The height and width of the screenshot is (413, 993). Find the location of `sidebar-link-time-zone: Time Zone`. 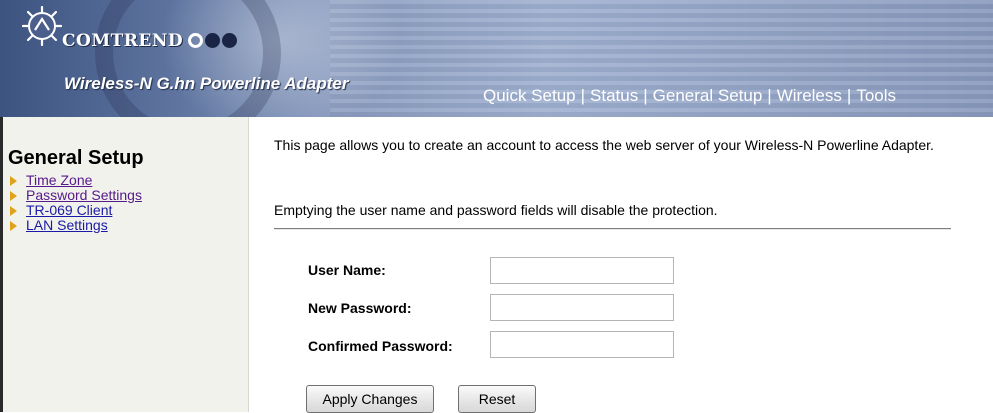

sidebar-link-time-zone: Time Zone is located at coordinates (59, 180).